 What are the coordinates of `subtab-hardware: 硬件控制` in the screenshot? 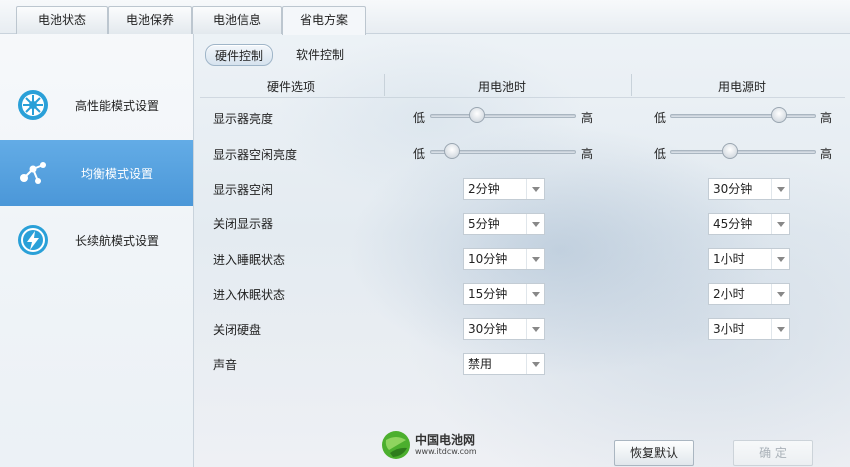 It's located at (239, 55).